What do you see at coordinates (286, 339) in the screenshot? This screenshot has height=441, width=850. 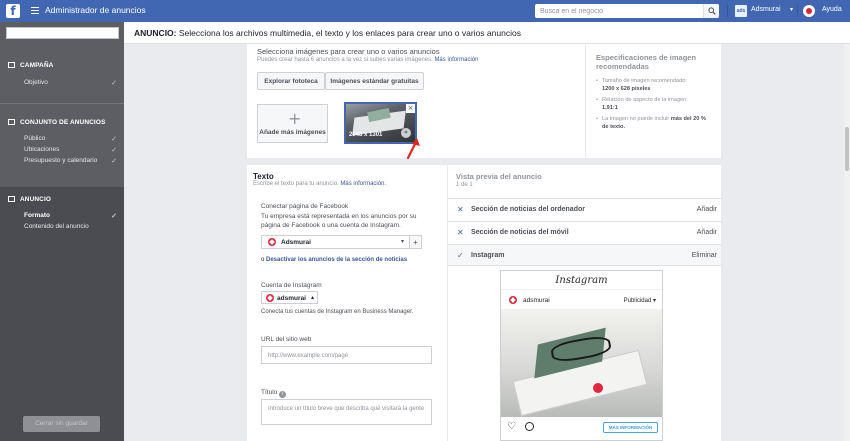 I see `website-url-label: URL del sitio web` at bounding box center [286, 339].